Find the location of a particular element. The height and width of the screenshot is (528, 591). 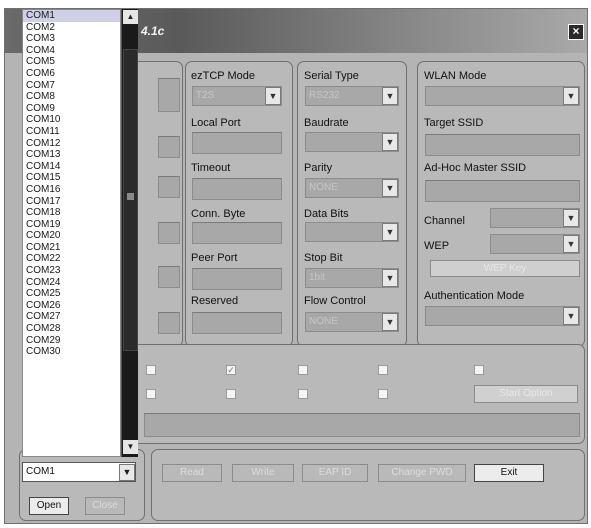

com-port-option: COM14 is located at coordinates (71, 167).